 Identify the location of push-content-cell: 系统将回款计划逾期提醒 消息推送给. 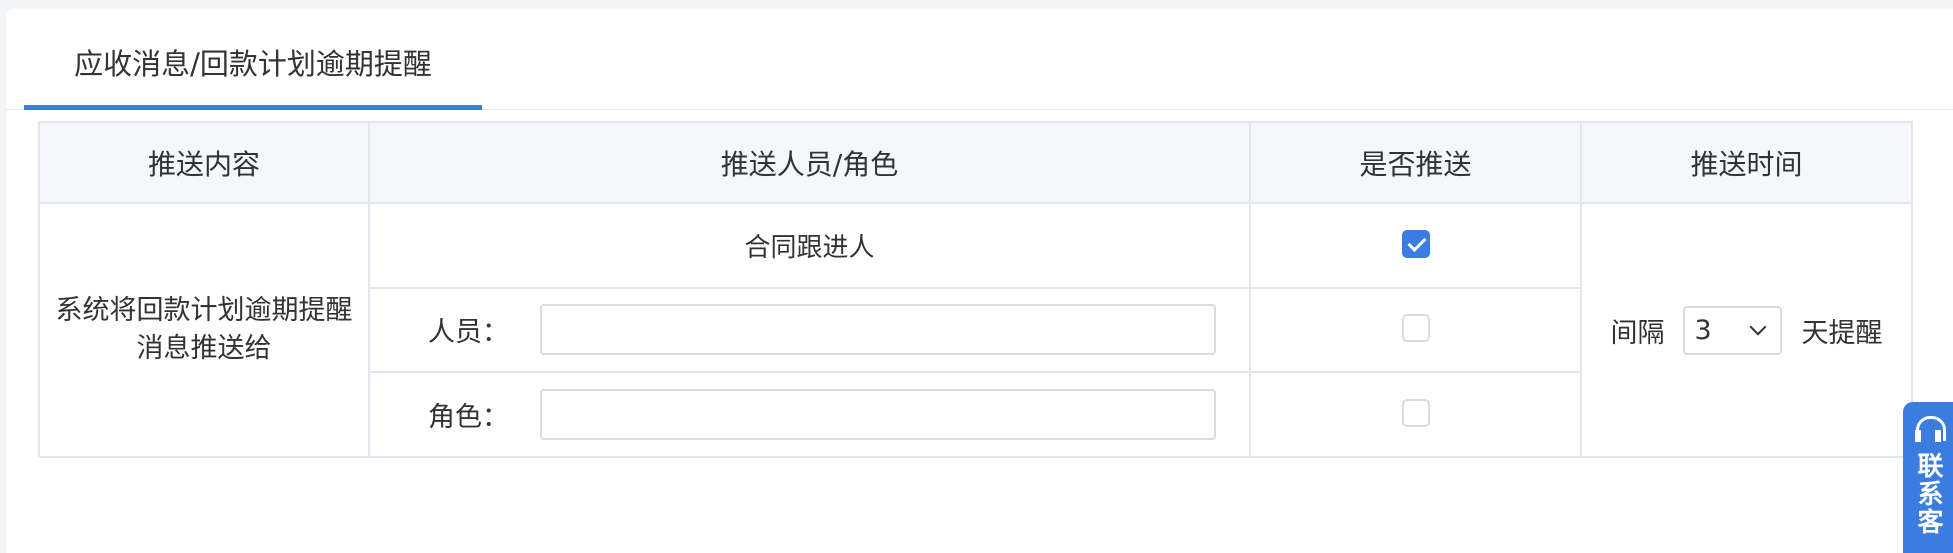
(204, 330).